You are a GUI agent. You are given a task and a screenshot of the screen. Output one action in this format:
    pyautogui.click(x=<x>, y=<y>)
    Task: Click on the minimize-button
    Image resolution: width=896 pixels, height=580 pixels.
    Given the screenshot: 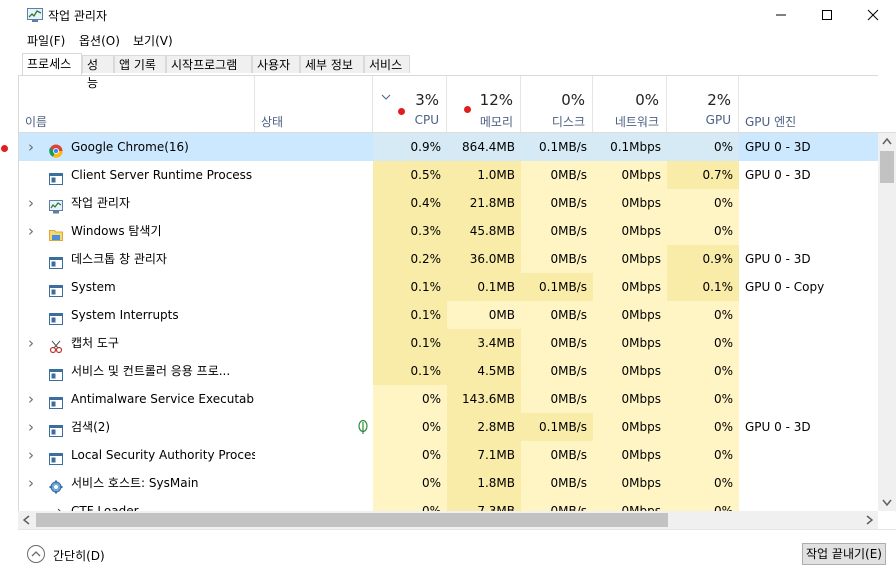 What is the action you would take?
    pyautogui.click(x=781, y=15)
    